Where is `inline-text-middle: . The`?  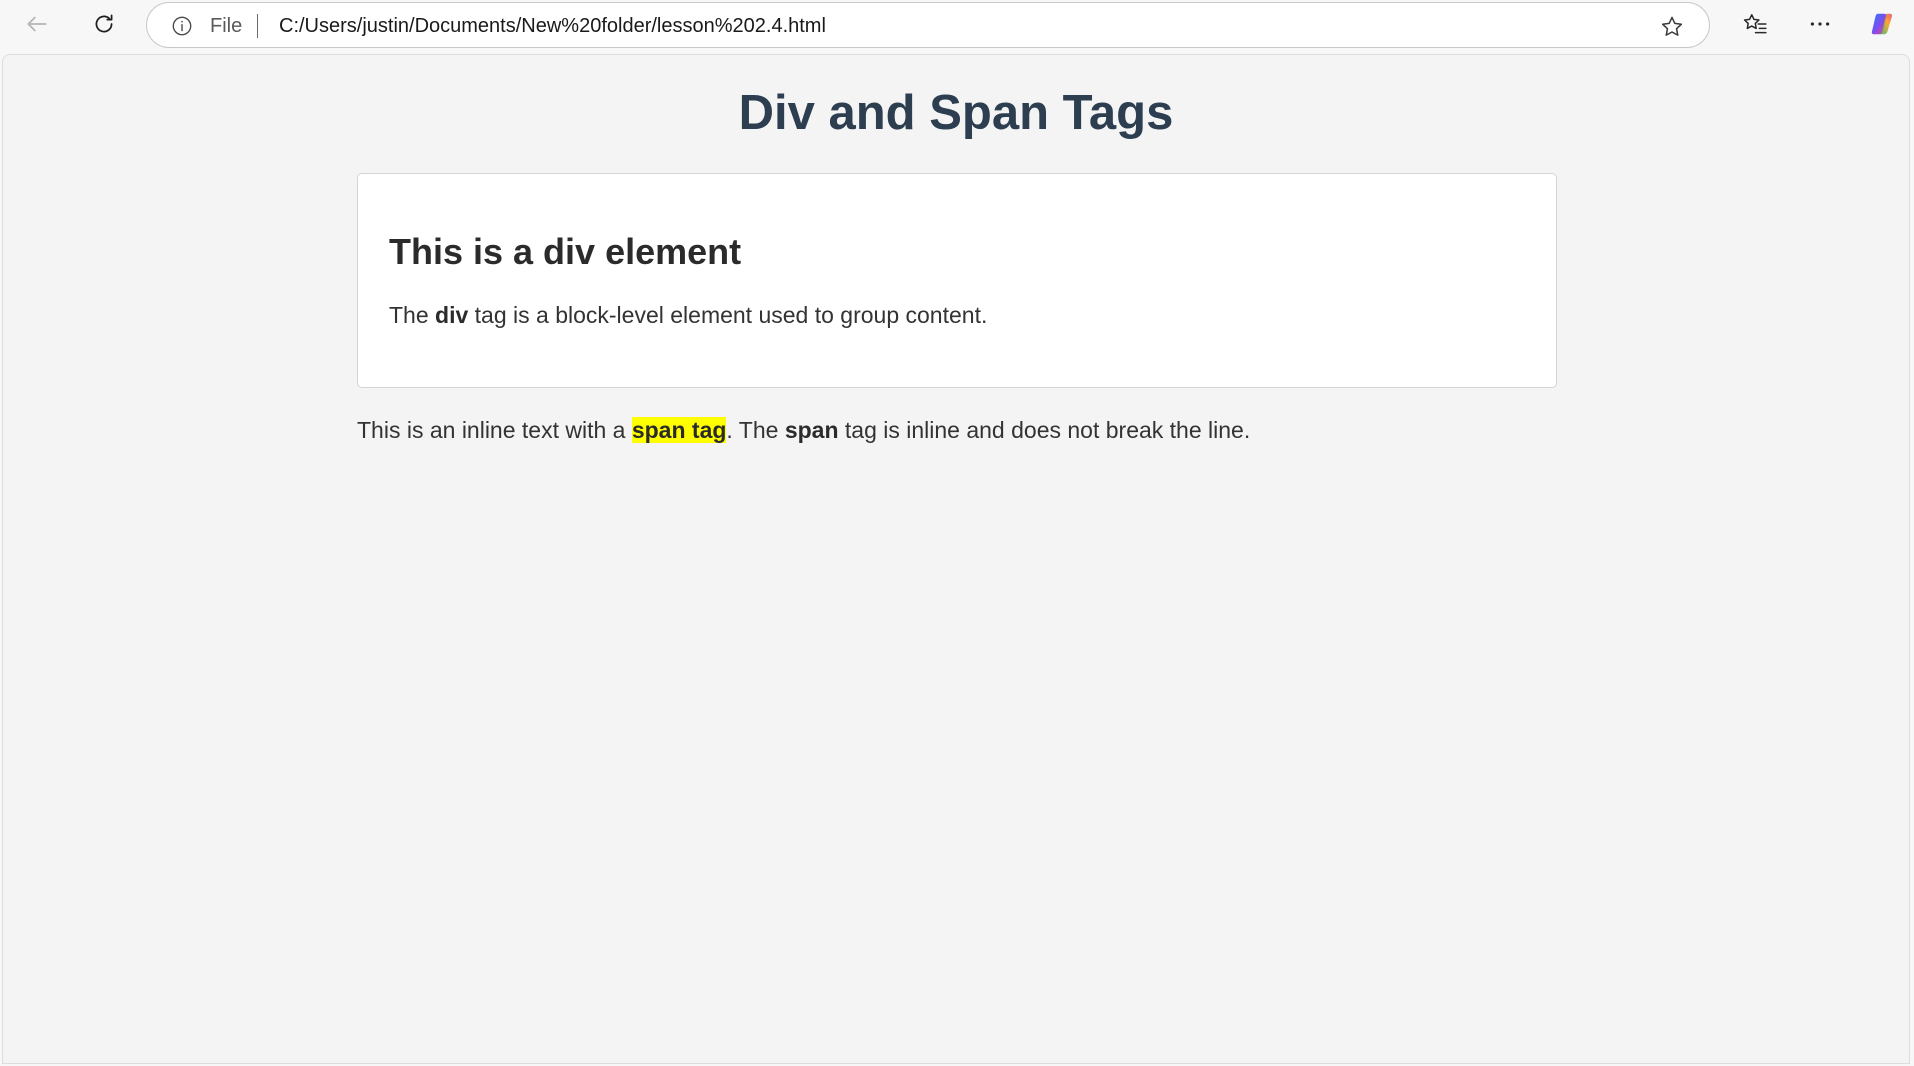
inline-text-middle: . The is located at coordinates (755, 430).